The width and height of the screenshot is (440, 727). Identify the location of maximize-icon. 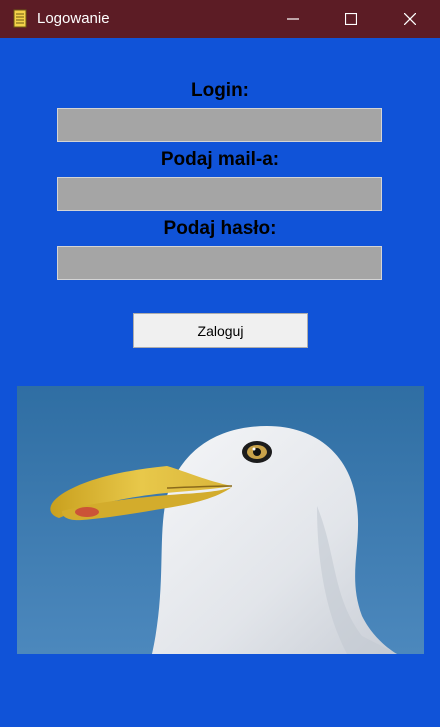
(351, 19).